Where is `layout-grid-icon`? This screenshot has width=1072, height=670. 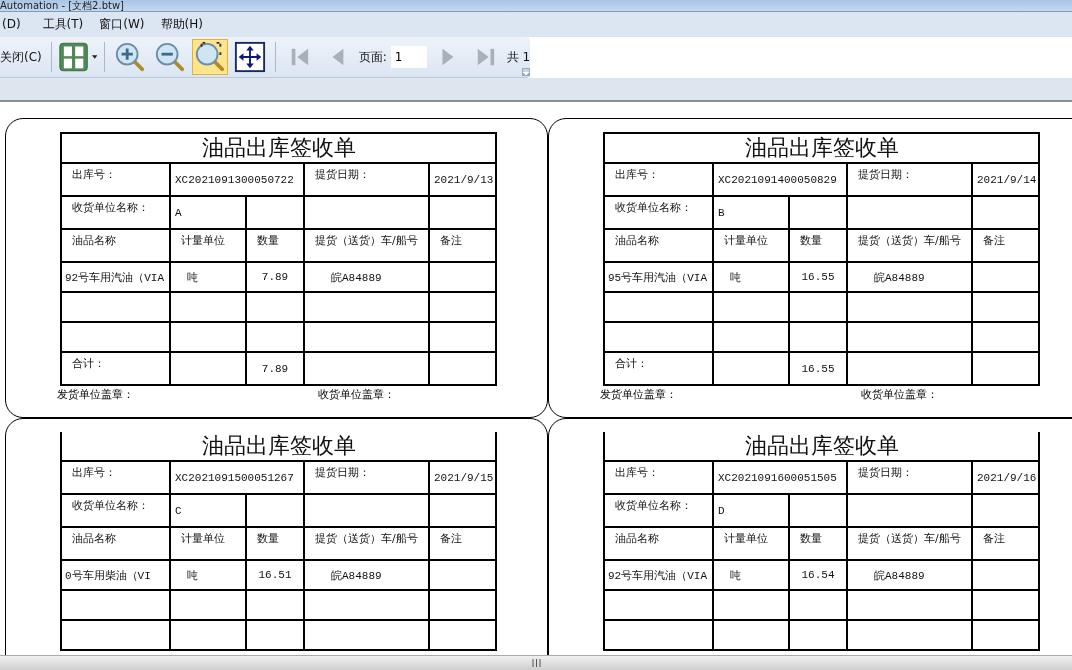
layout-grid-icon is located at coordinates (73, 57).